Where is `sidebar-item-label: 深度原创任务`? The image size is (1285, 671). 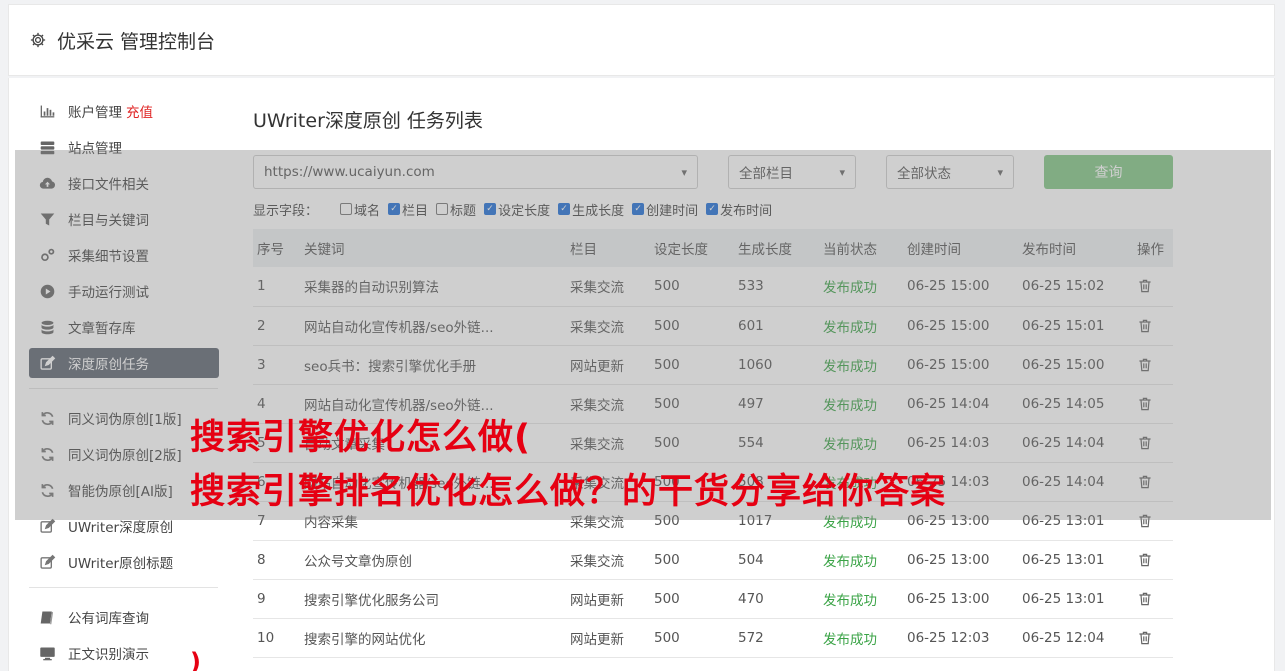
sidebar-item-label: 深度原创任务 is located at coordinates (108, 365).